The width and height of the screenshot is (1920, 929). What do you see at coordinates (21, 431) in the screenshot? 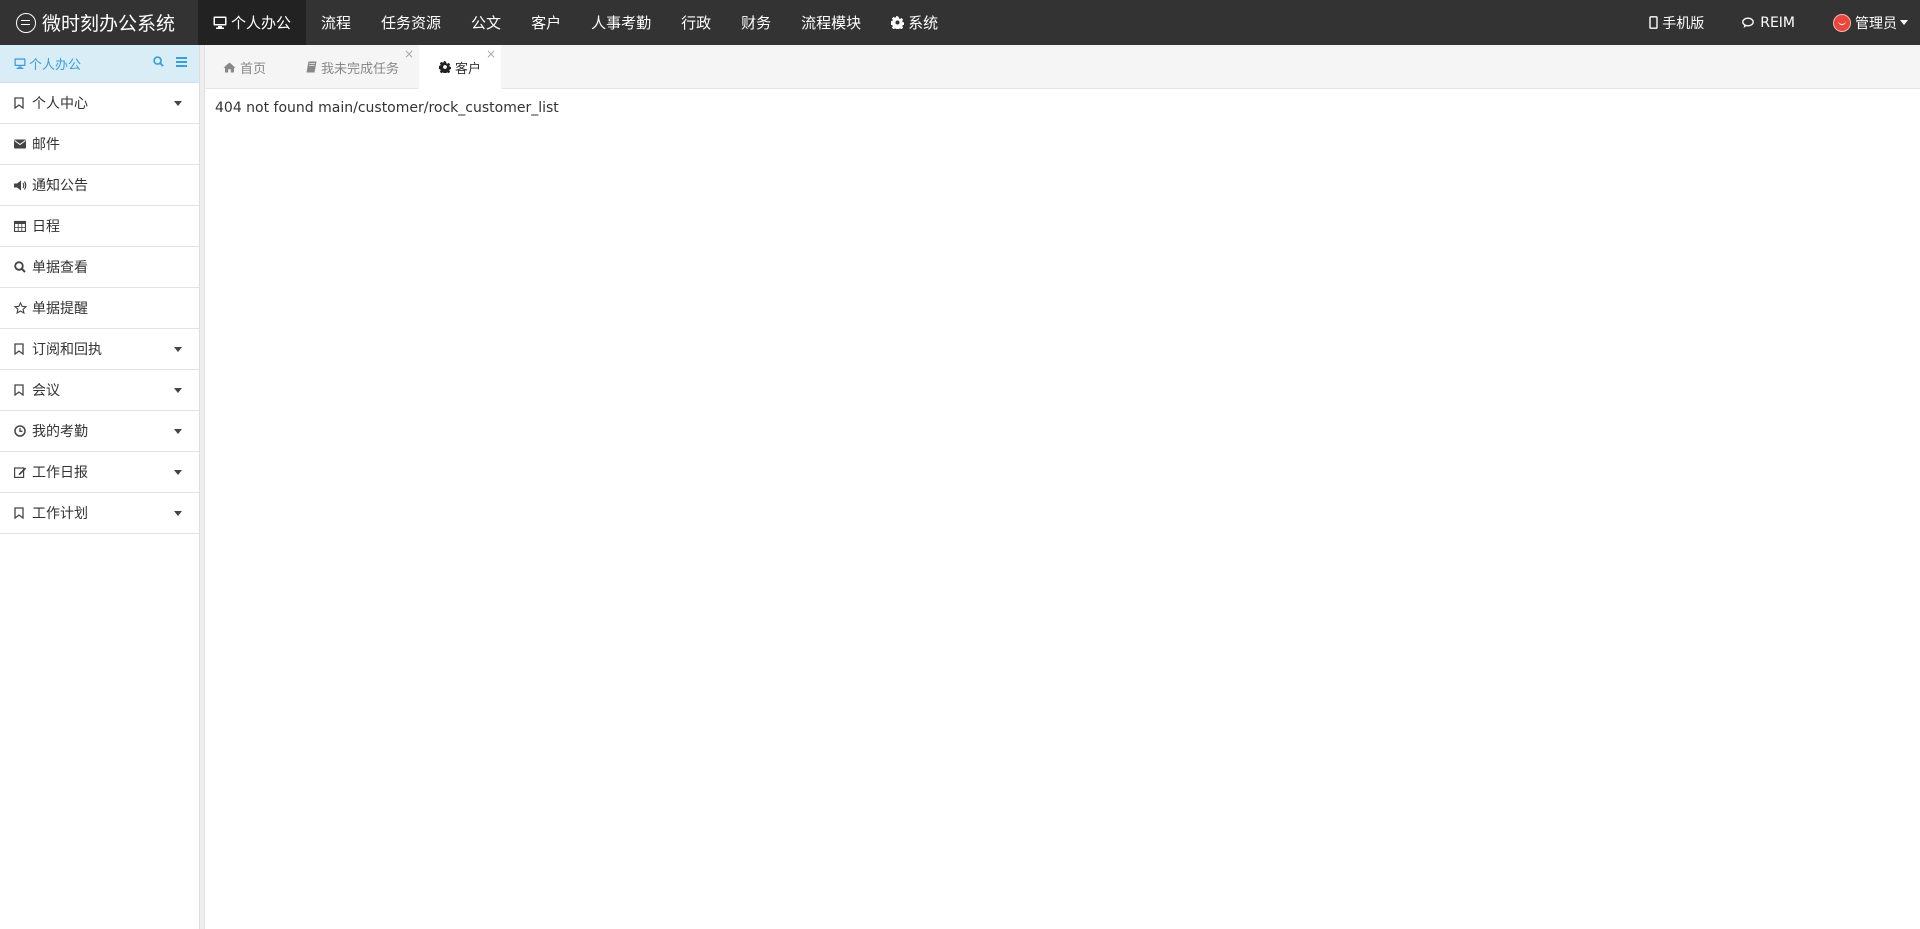
I see `clock-icon` at bounding box center [21, 431].